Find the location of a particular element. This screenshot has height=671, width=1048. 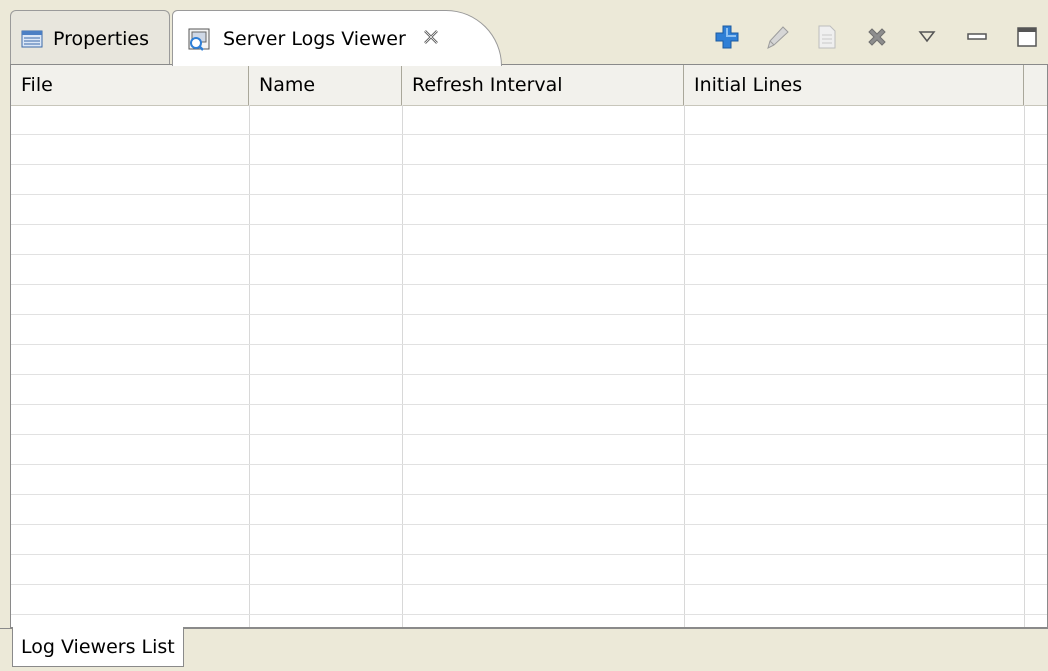

bottom-tab-bar: Log Viewers List is located at coordinates (524, 649).